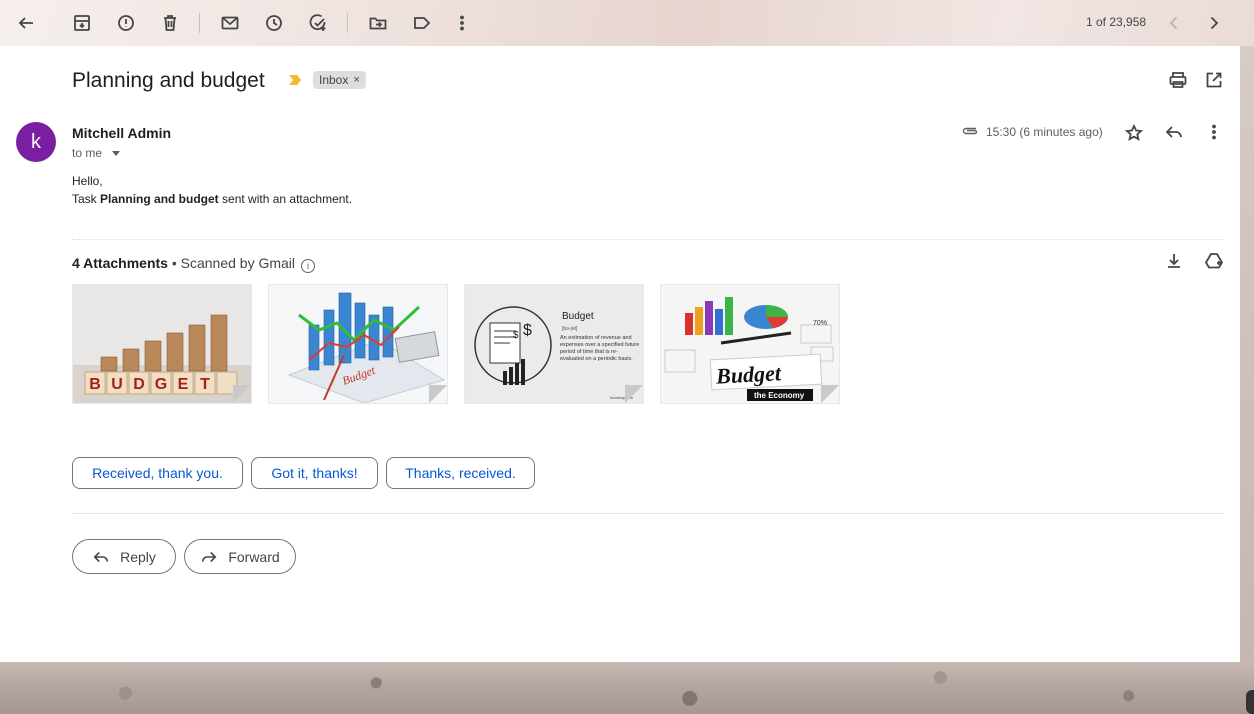 This screenshot has width=1254, height=714. What do you see at coordinates (462, 23) in the screenshot?
I see `more-vert-icon` at bounding box center [462, 23].